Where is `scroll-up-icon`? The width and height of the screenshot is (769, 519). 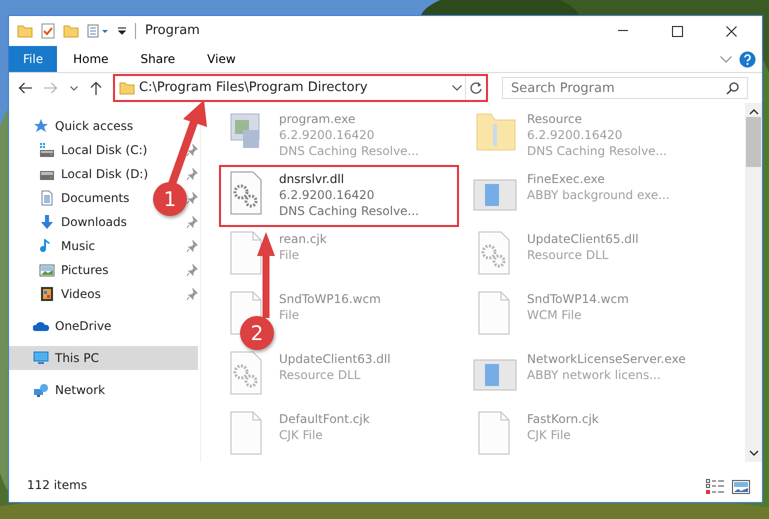 scroll-up-icon is located at coordinates (753, 112).